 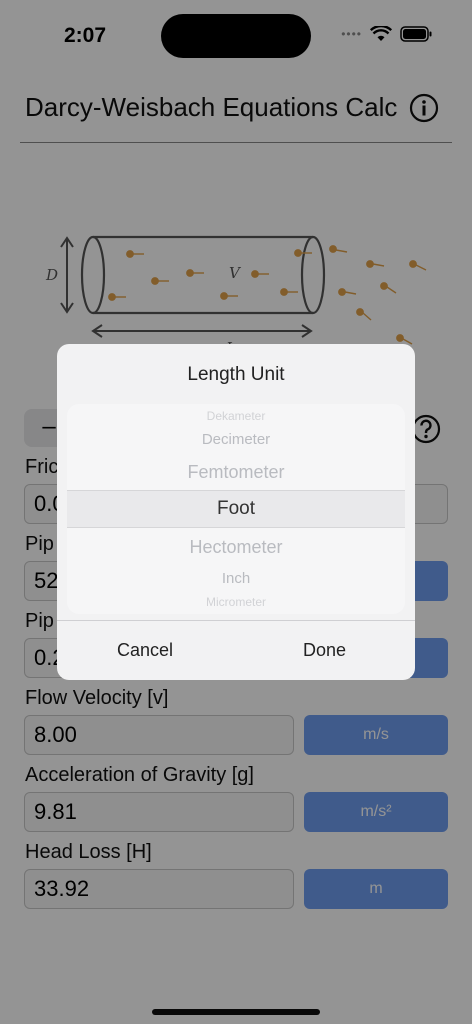 What do you see at coordinates (236, 472) in the screenshot?
I see `picker-option: Femtometer` at bounding box center [236, 472].